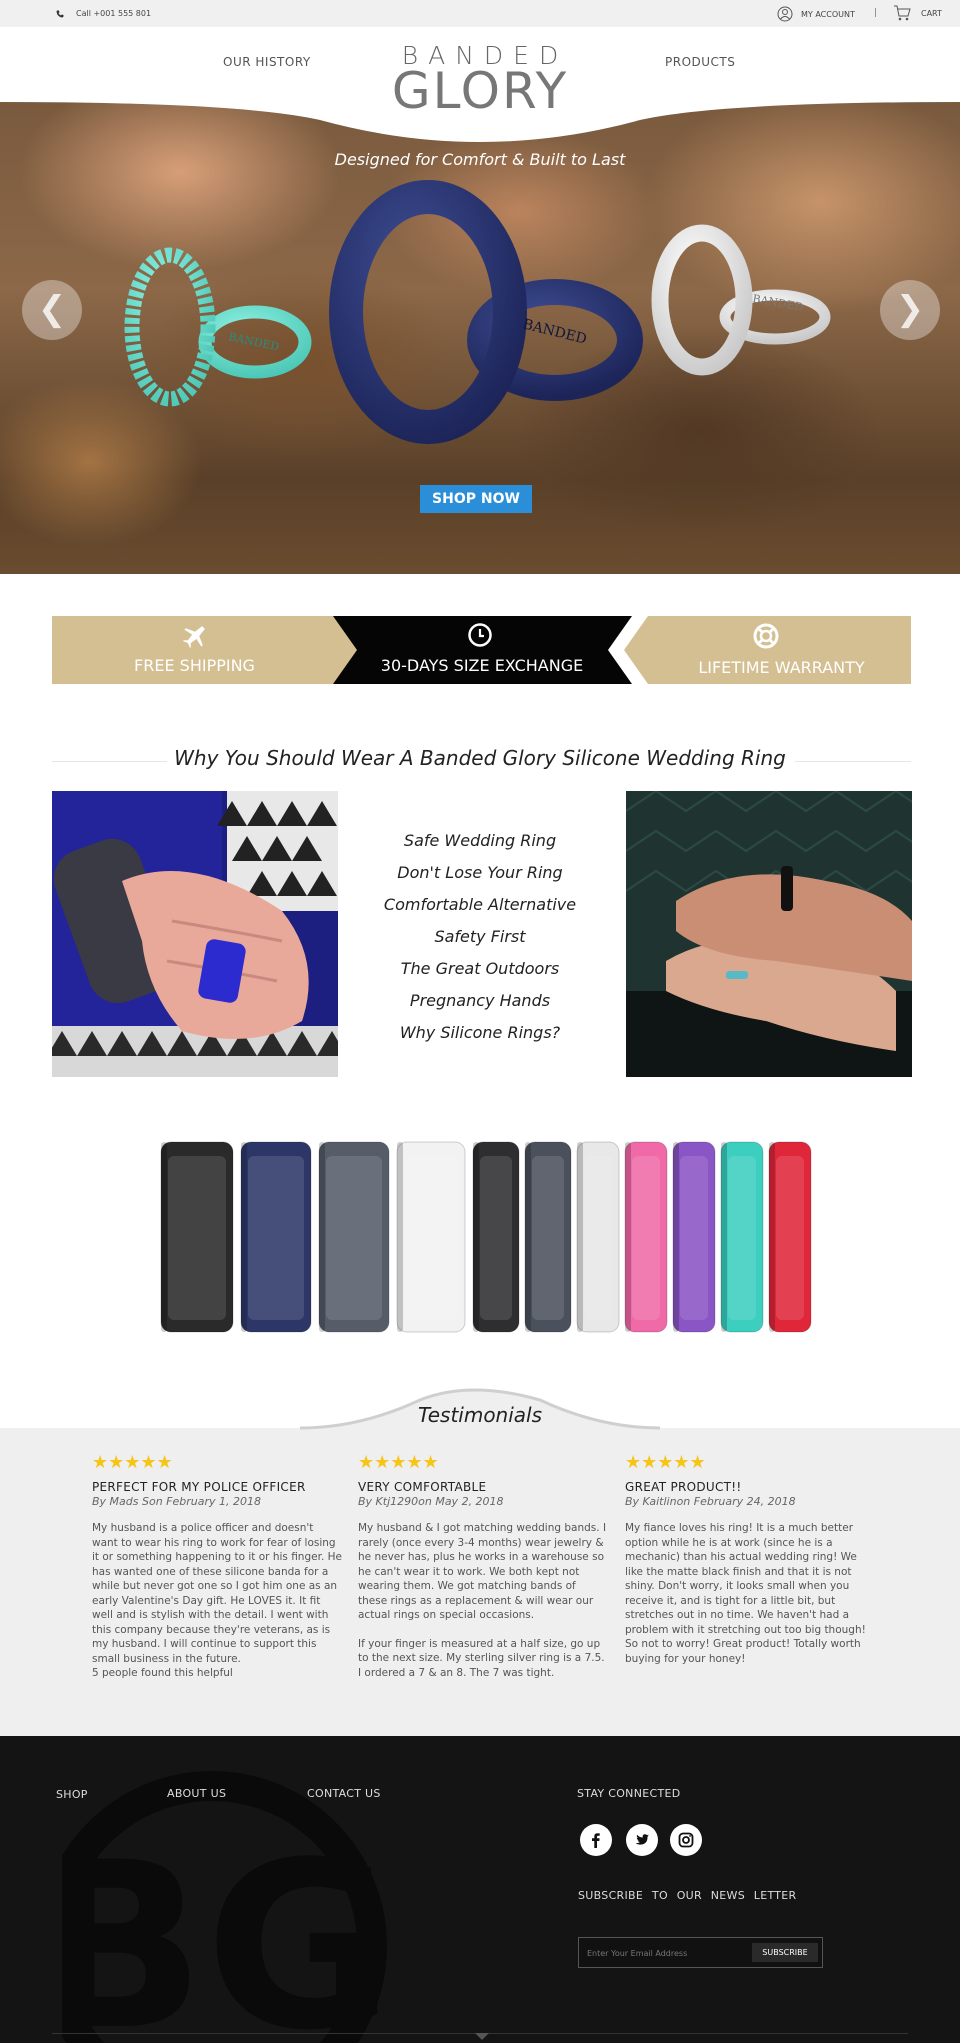  Describe the element at coordinates (480, 635) in the screenshot. I see `clock-icon` at that location.